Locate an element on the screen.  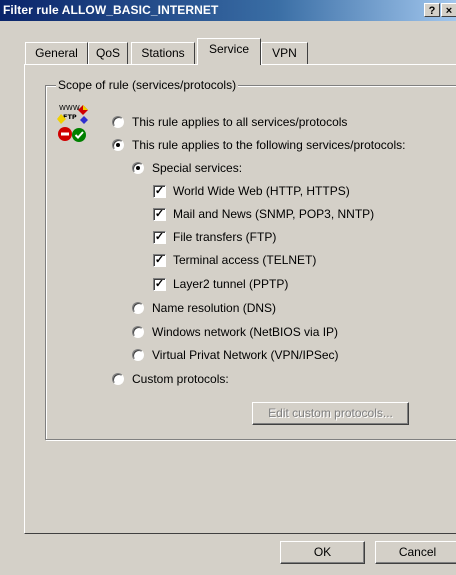
checkbox-pptp: ✓ is located at coordinates (159, 284).